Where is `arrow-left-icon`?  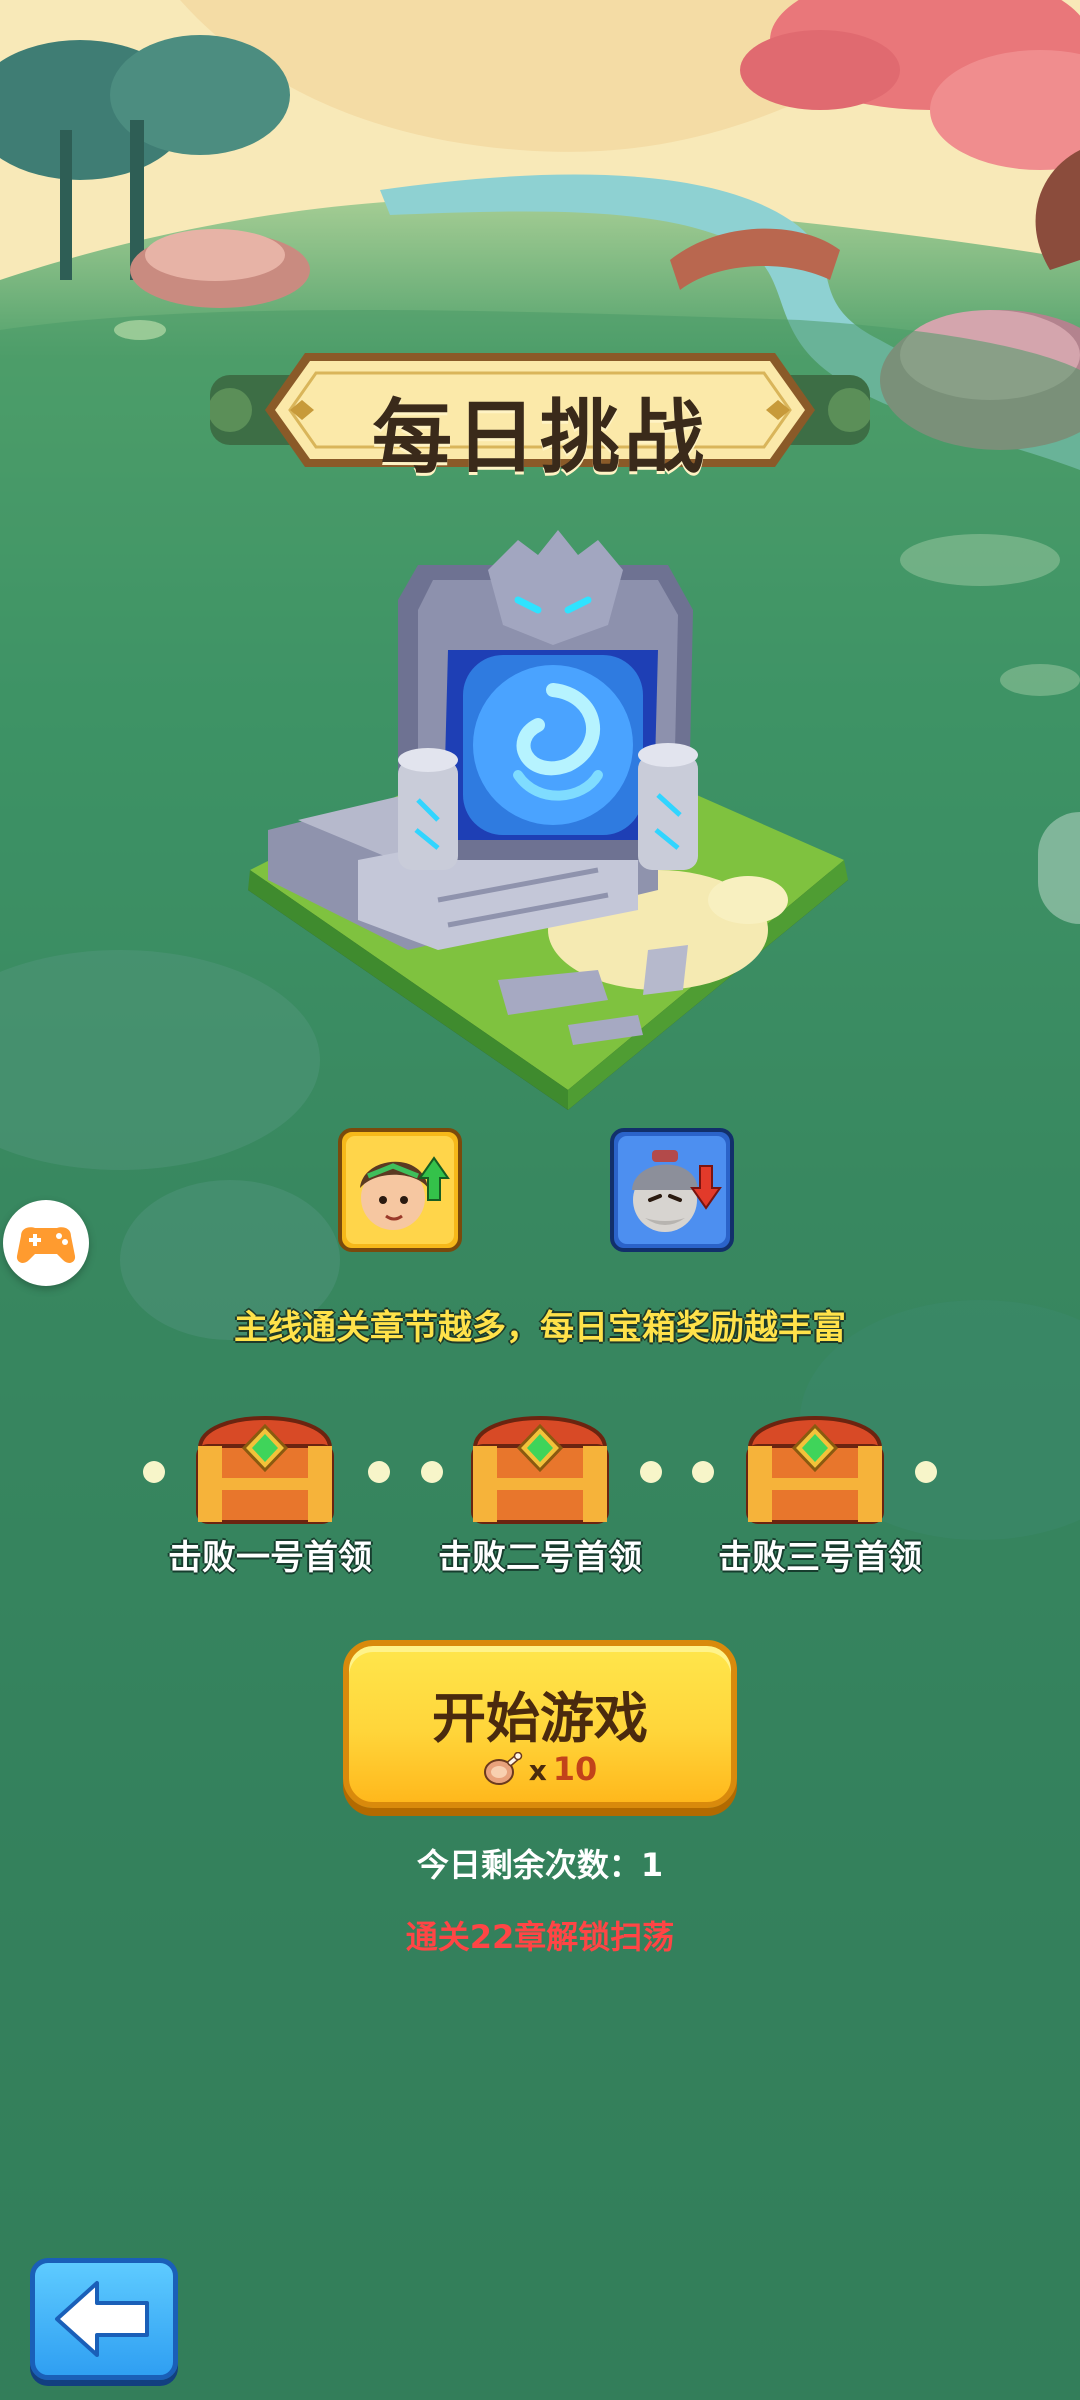
arrow-left-icon is located at coordinates (102, 2319).